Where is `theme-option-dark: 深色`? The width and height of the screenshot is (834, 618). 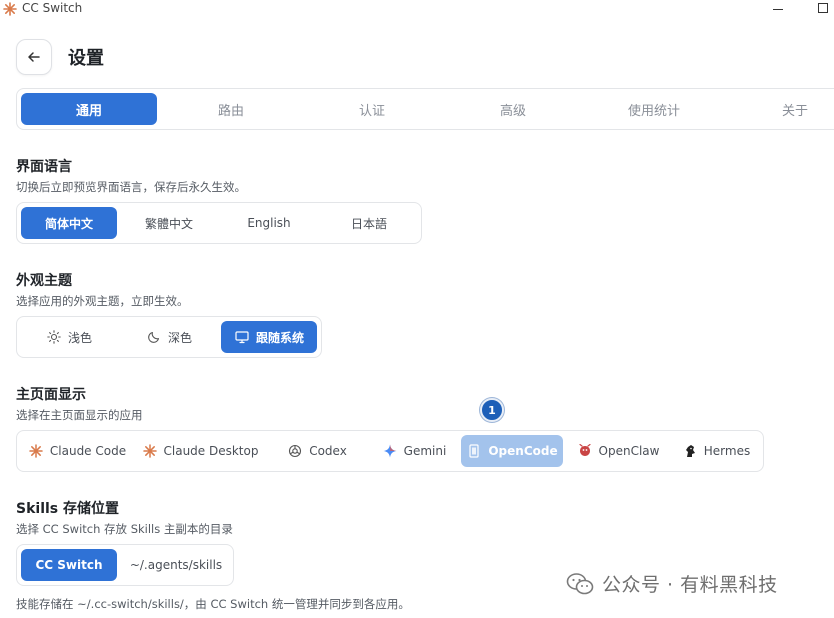
theme-option-dark: 深色 is located at coordinates (169, 337).